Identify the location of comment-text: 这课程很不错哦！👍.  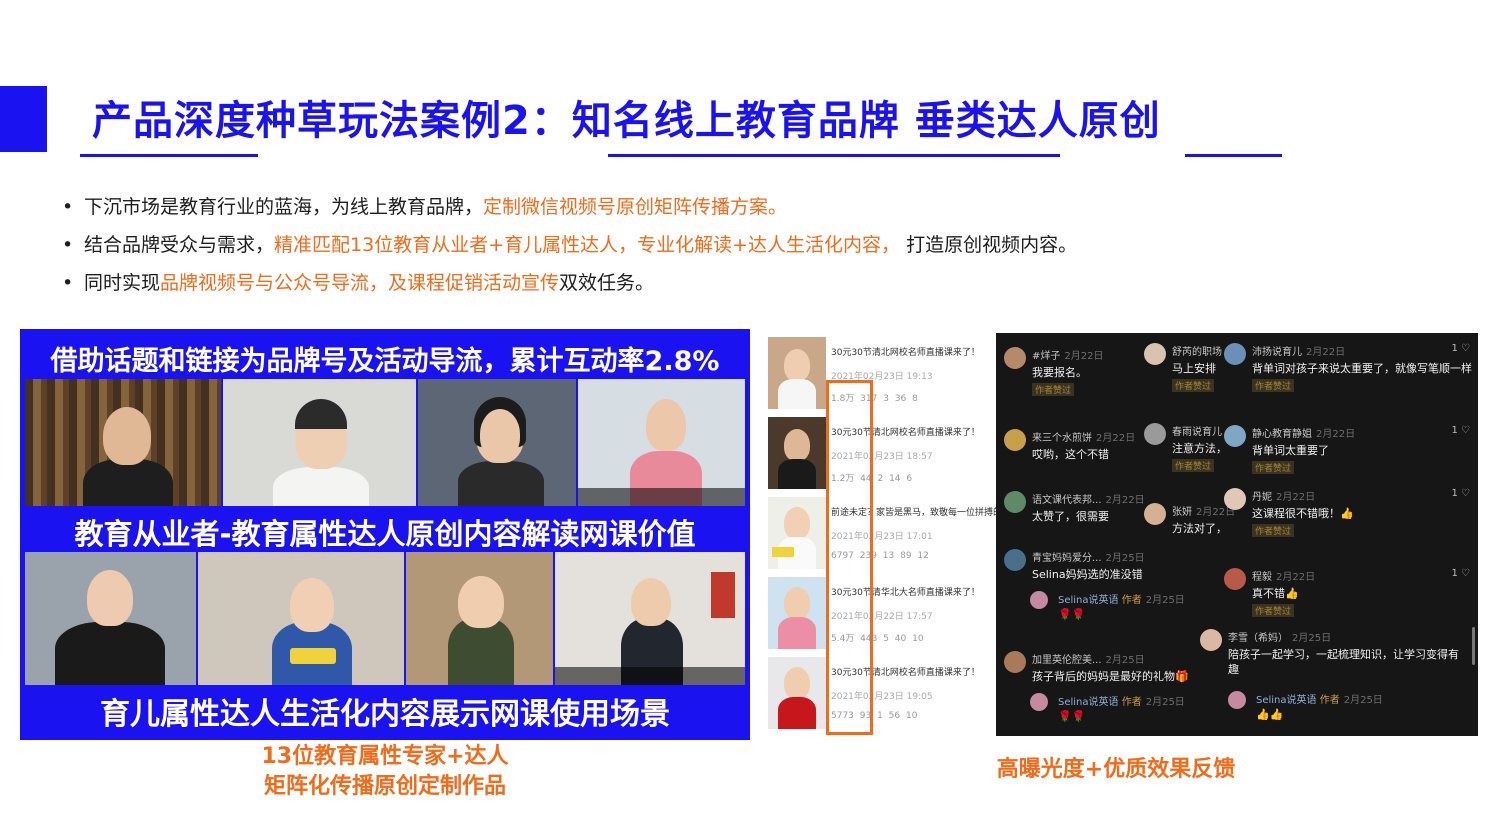
(1303, 513).